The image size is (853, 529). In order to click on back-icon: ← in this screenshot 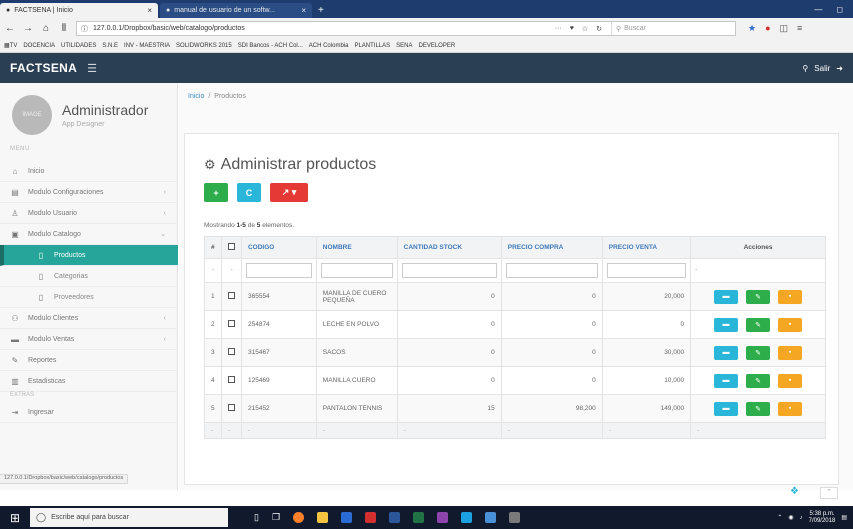, I will do `click(10, 28)`.